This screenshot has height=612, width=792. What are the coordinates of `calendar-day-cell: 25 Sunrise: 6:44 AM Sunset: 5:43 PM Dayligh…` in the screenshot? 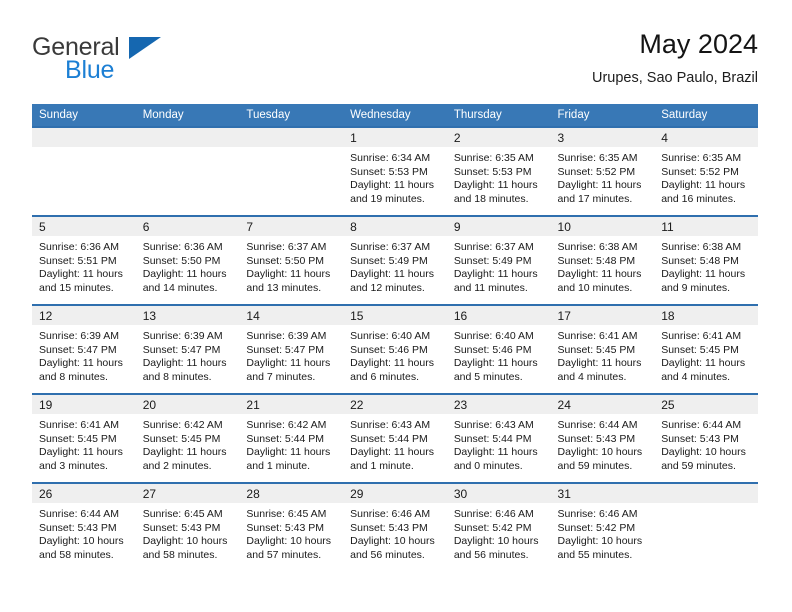 It's located at (706, 438).